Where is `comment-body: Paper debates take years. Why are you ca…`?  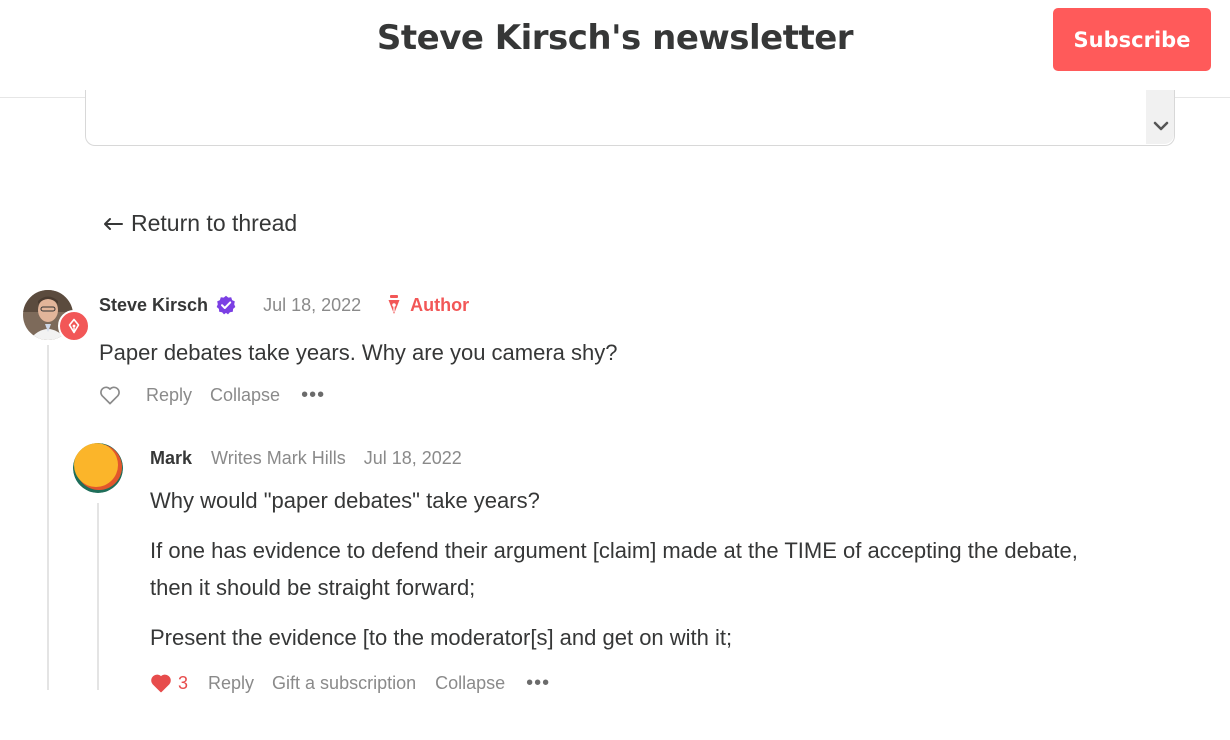 comment-body: Paper debates take years. Why are you ca… is located at coordinates (639, 352).